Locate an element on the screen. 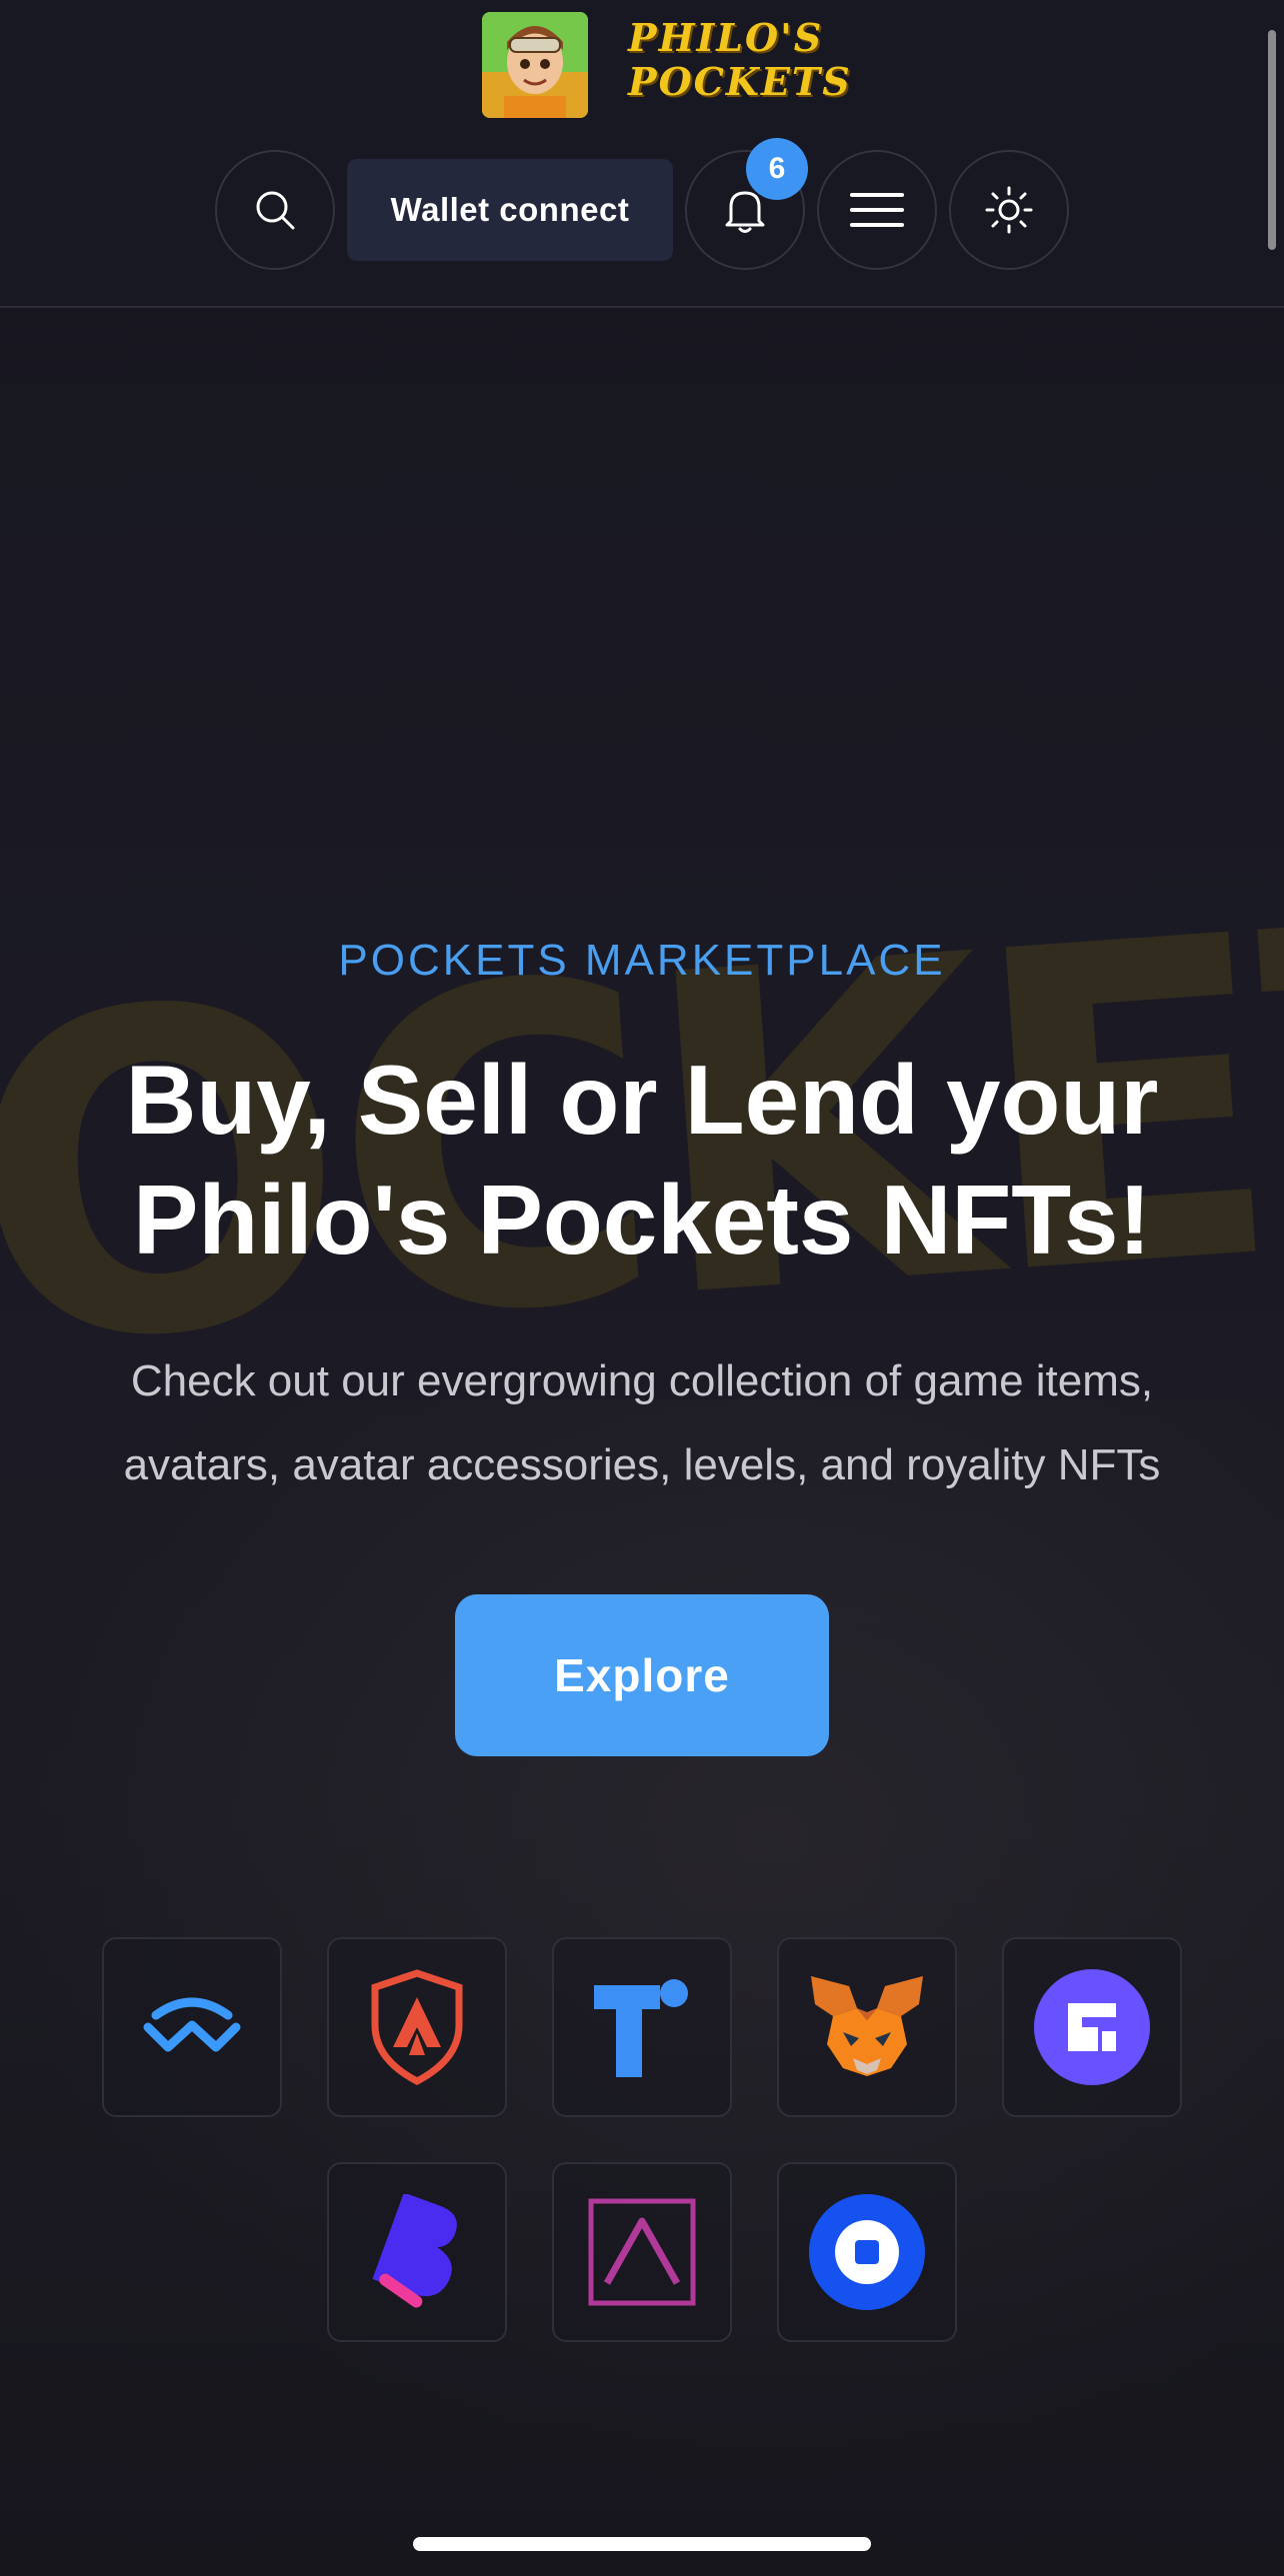 The width and height of the screenshot is (1284, 2576). metamask-fox-icon is located at coordinates (867, 2026).